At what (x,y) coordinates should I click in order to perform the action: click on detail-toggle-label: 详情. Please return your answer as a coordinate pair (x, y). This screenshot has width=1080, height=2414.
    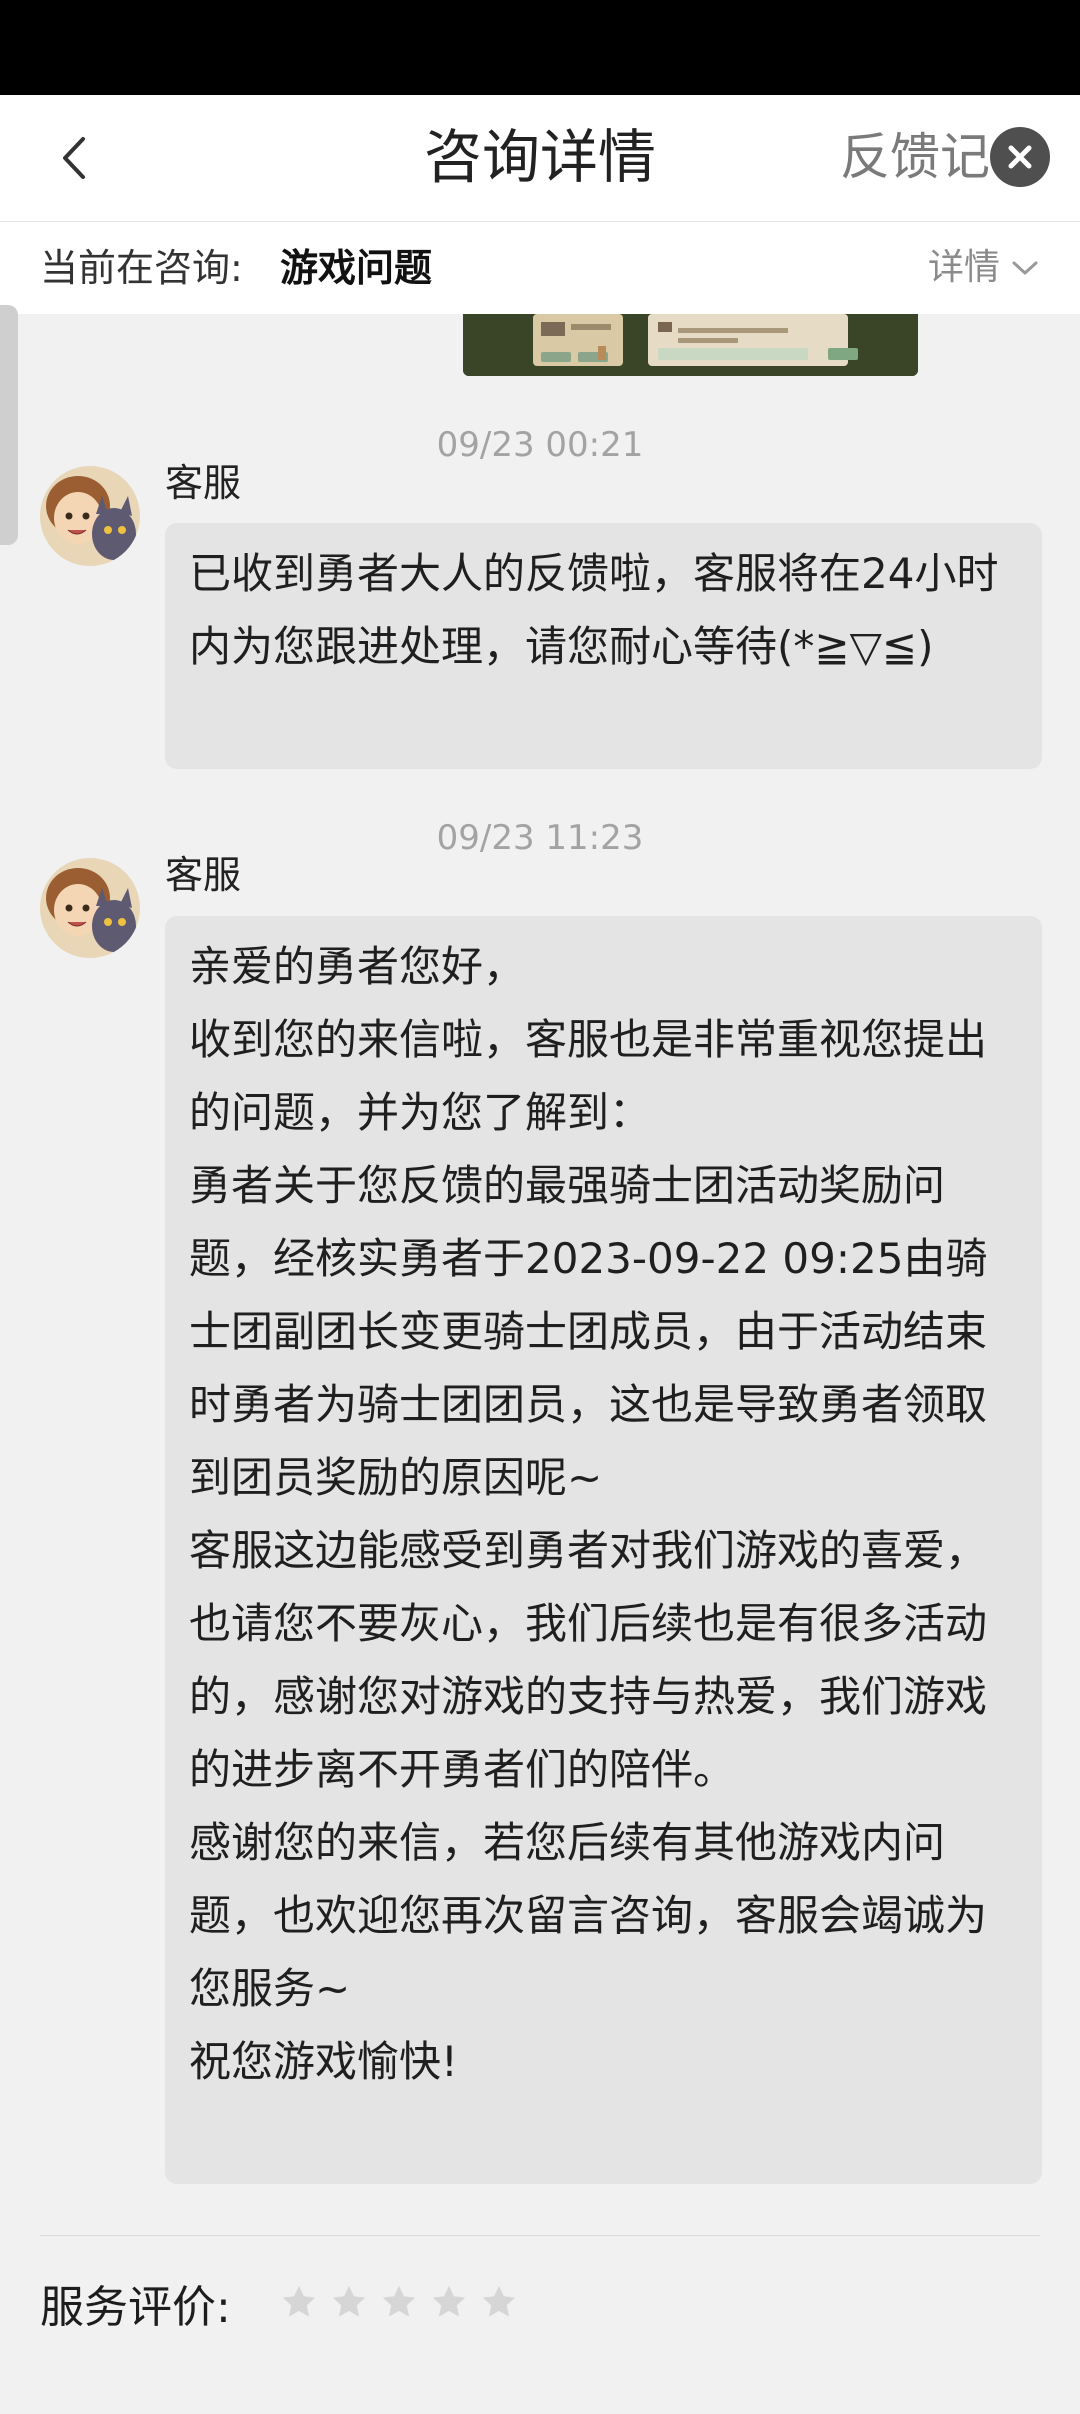
    Looking at the image, I should click on (963, 267).